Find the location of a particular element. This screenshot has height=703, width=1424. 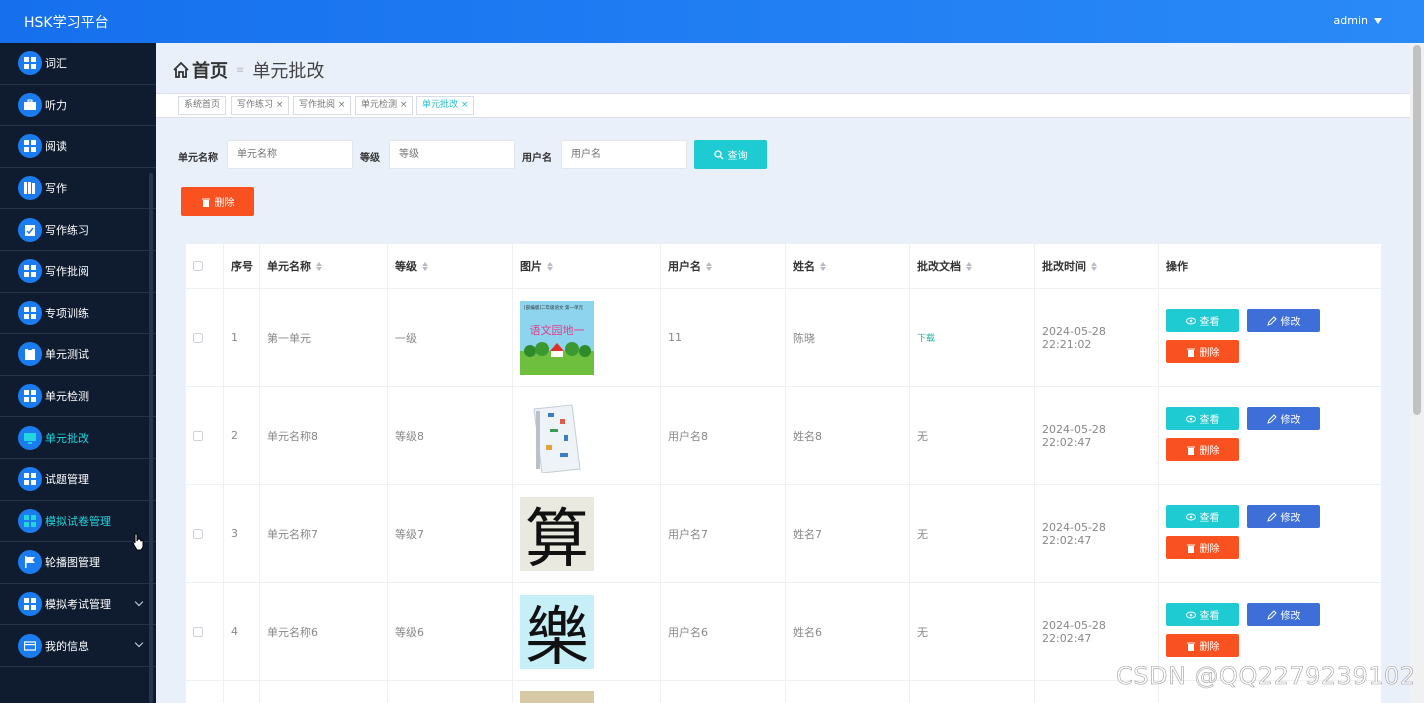

username-input is located at coordinates (624, 154).